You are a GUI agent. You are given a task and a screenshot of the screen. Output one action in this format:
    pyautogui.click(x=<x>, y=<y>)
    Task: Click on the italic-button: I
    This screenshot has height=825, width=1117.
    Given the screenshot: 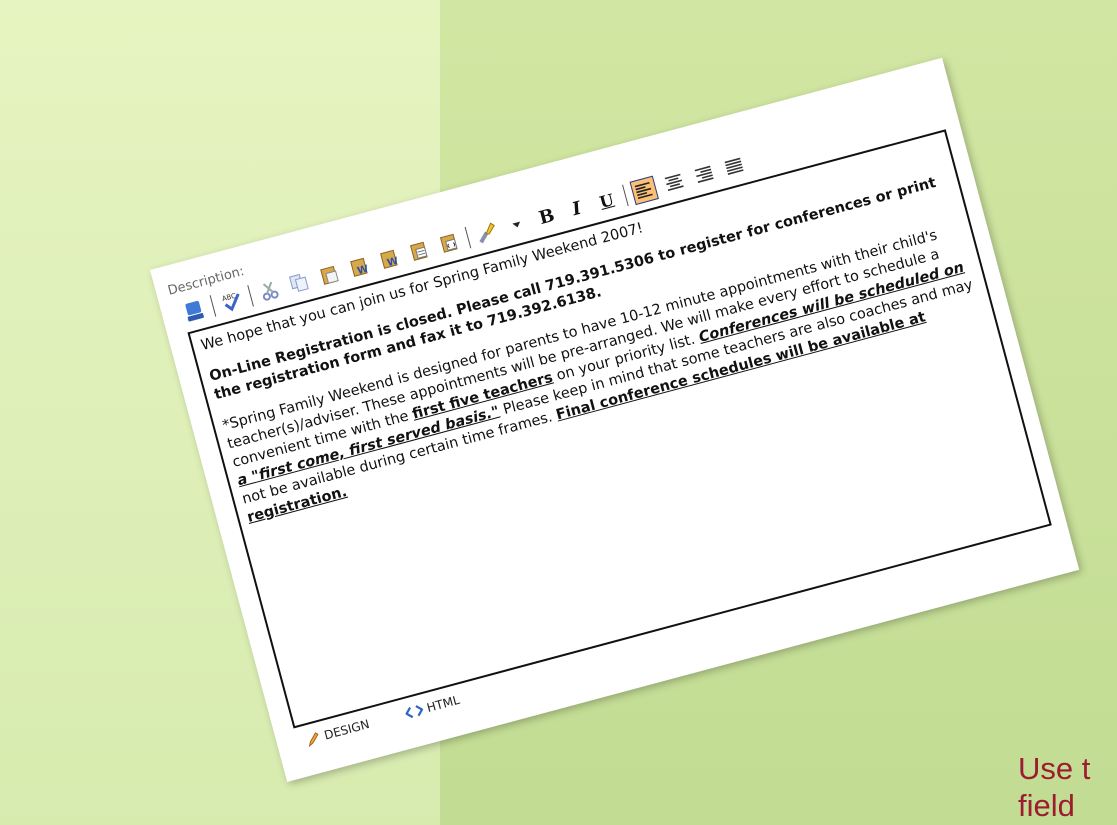 What is the action you would take?
    pyautogui.click(x=576, y=208)
    